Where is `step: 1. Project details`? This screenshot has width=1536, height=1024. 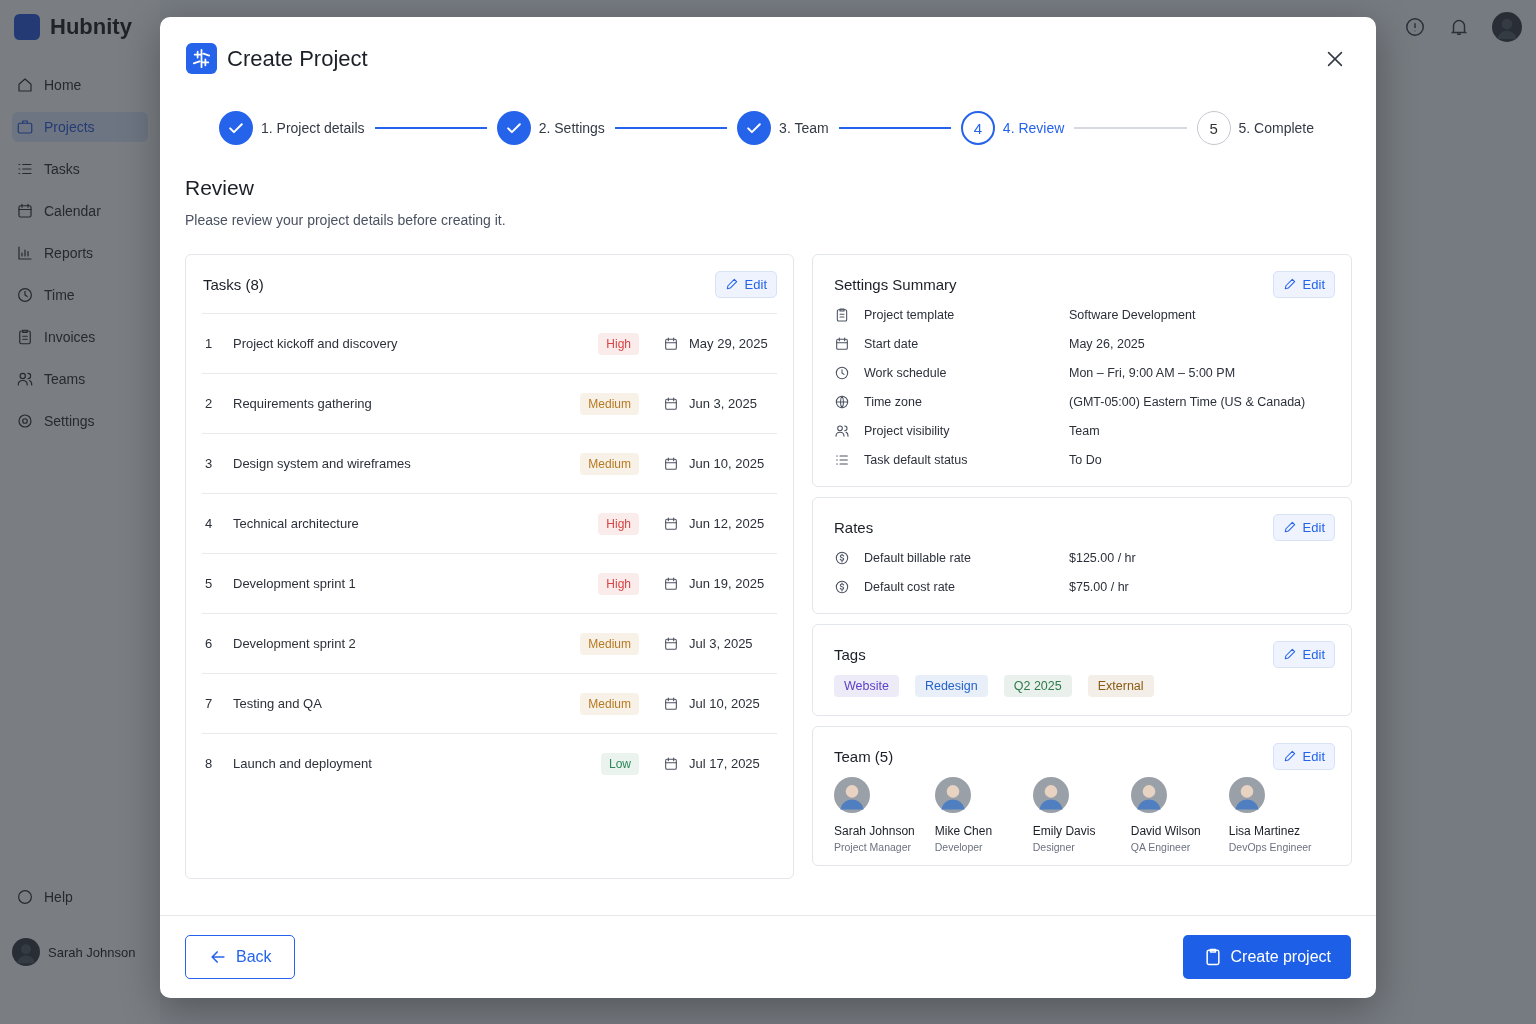 step: 1. Project details is located at coordinates (292, 128).